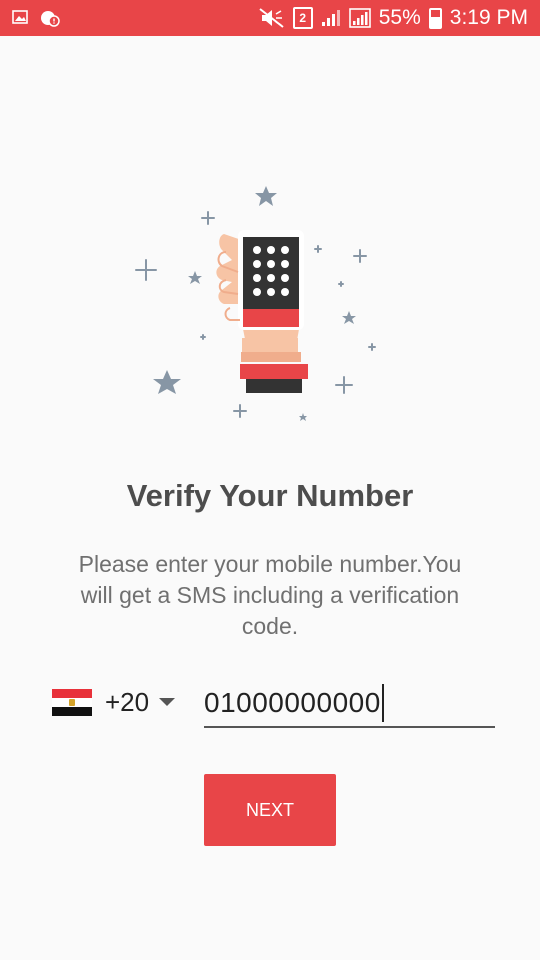 The image size is (540, 960). Describe the element at coordinates (270, 810) in the screenshot. I see `next-button: NEXT` at that location.